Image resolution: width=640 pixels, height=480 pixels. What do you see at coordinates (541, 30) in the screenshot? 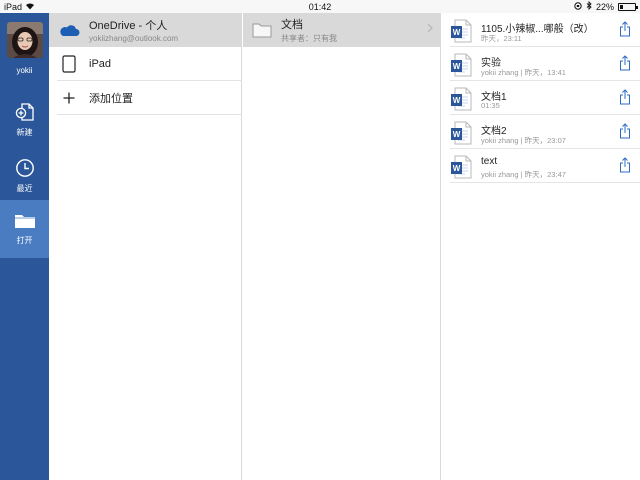
I see `file-item: W 1105.小辣椒...哪般（改） 昨天，23:11` at bounding box center [541, 30].